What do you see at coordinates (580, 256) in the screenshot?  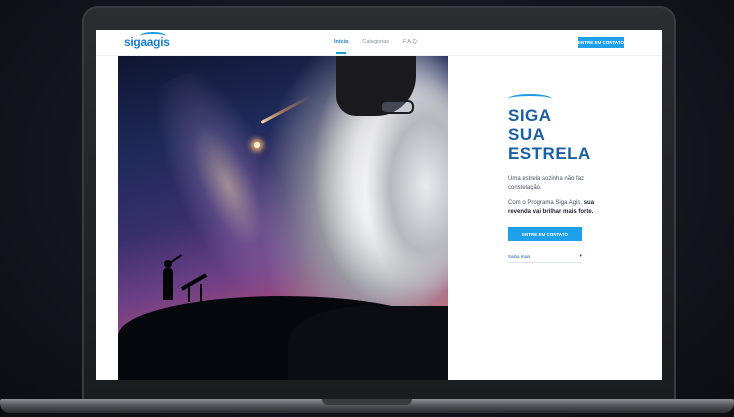 I see `chevron-down-icon: ▾` at bounding box center [580, 256].